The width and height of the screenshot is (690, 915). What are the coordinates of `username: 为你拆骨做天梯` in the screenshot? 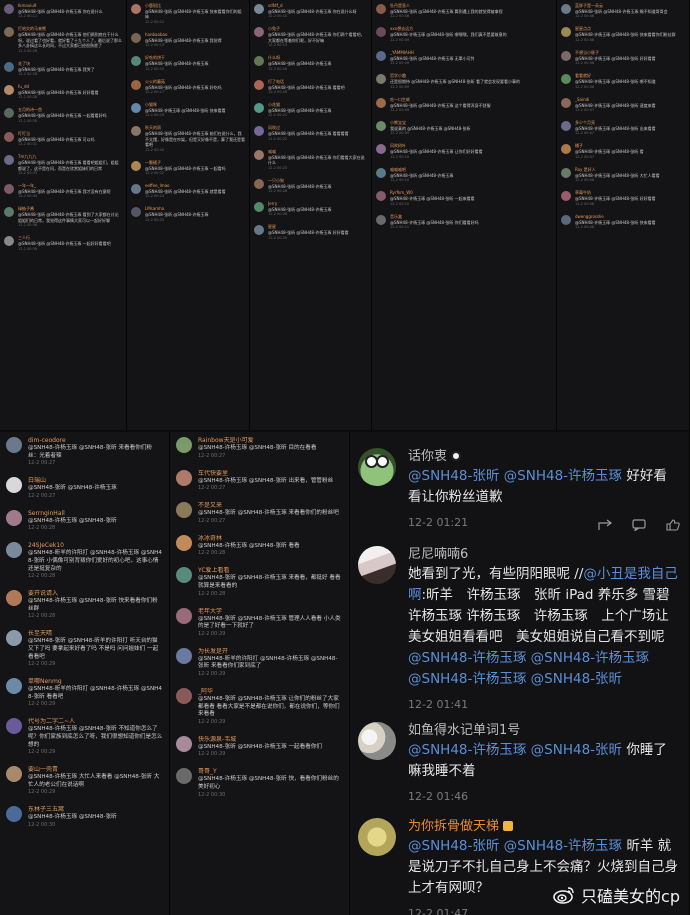 It's located at (544, 827).